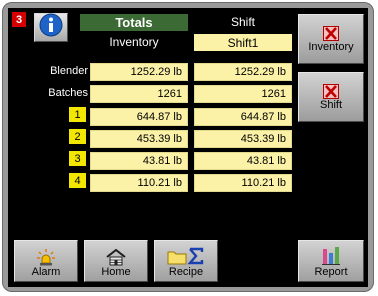 Image resolution: width=378 pixels, height=296 pixels. Describe the element at coordinates (243, 42) in the screenshot. I see `shift-name-field: Shift1` at that location.